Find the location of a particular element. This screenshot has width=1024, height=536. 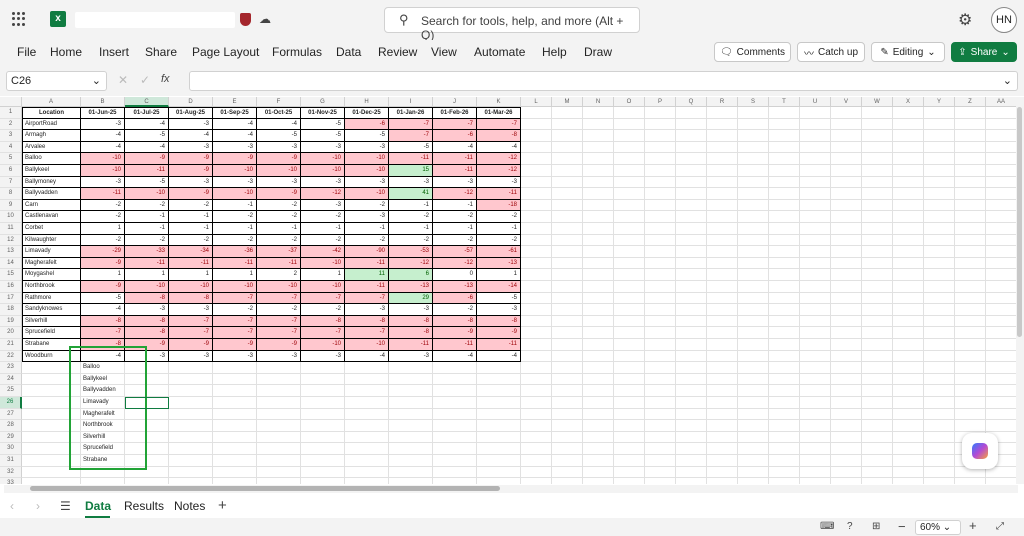

zoom-select: 60% ⌄ is located at coordinates (938, 527).